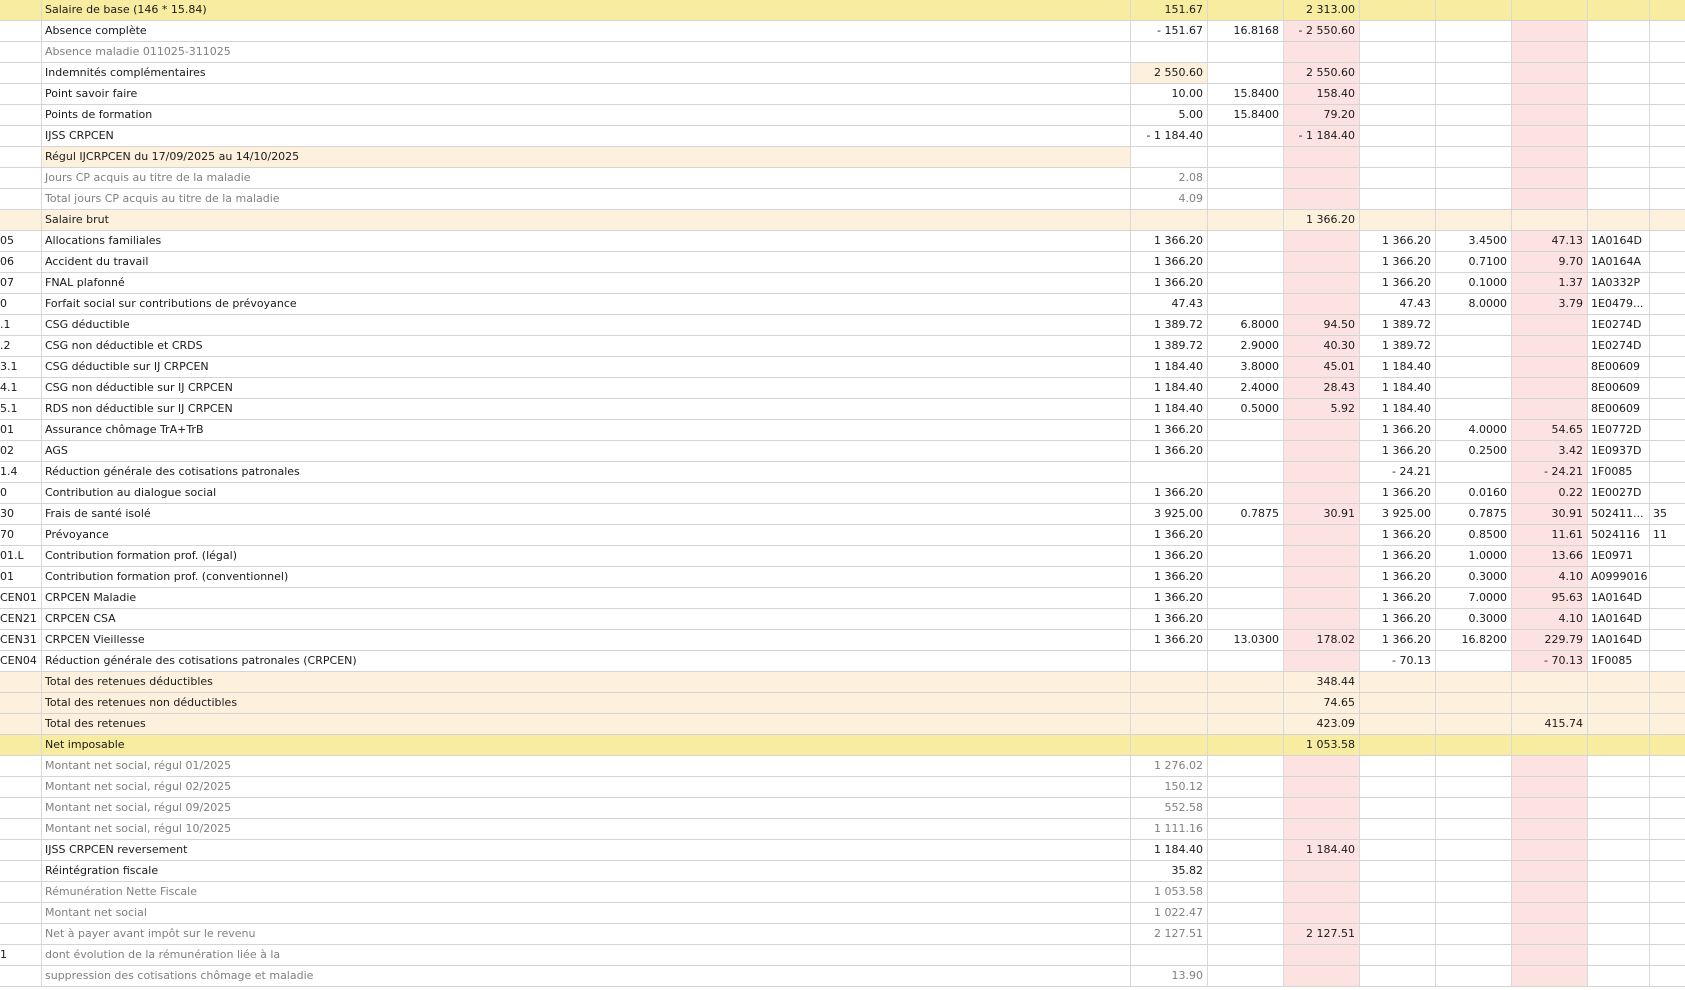 The image size is (1685, 990). I want to click on table-row: Salaire brut 1 366.20, so click(842, 220).